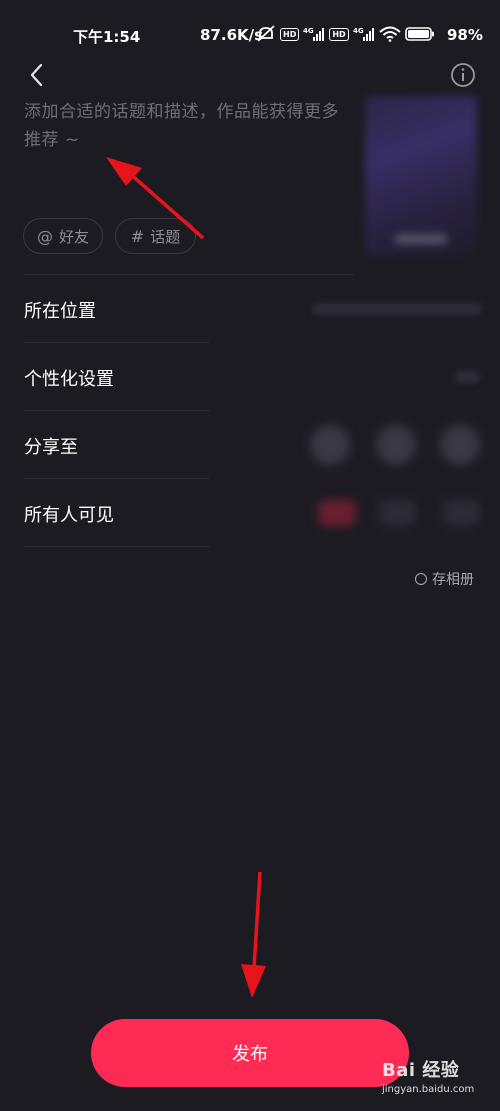  Describe the element at coordinates (453, 580) in the screenshot. I see `save-to-album-label: 存相册` at that location.